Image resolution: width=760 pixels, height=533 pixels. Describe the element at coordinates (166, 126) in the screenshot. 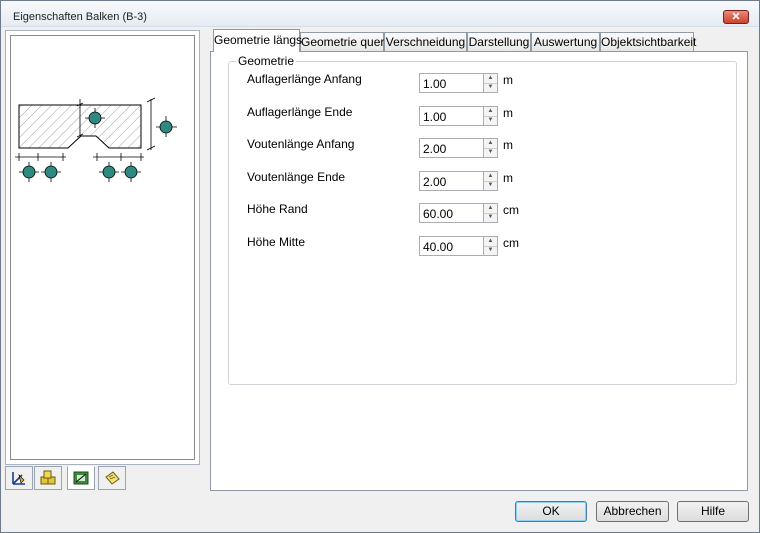

I see `marker-right-icon` at that location.